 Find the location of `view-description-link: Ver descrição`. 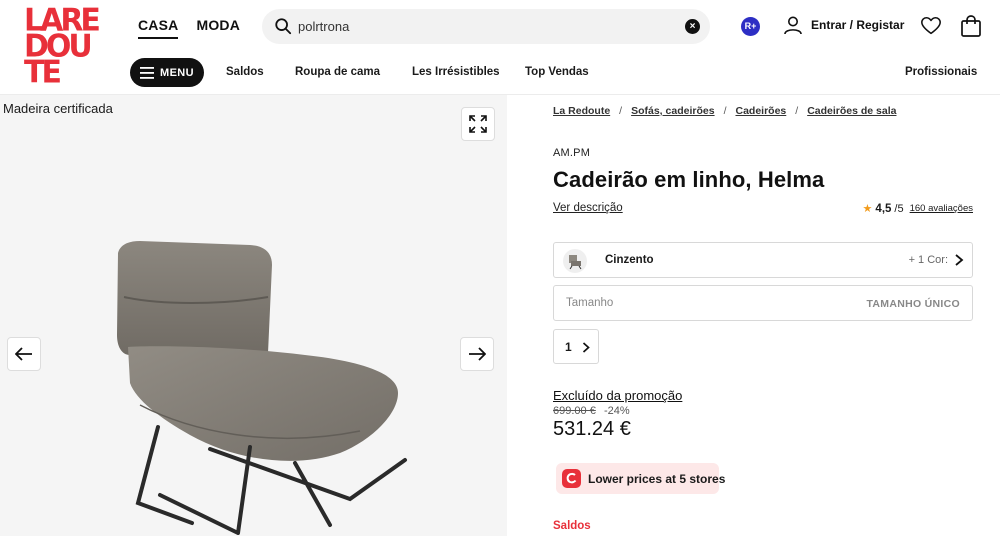

view-description-link: Ver descrição is located at coordinates (588, 208).